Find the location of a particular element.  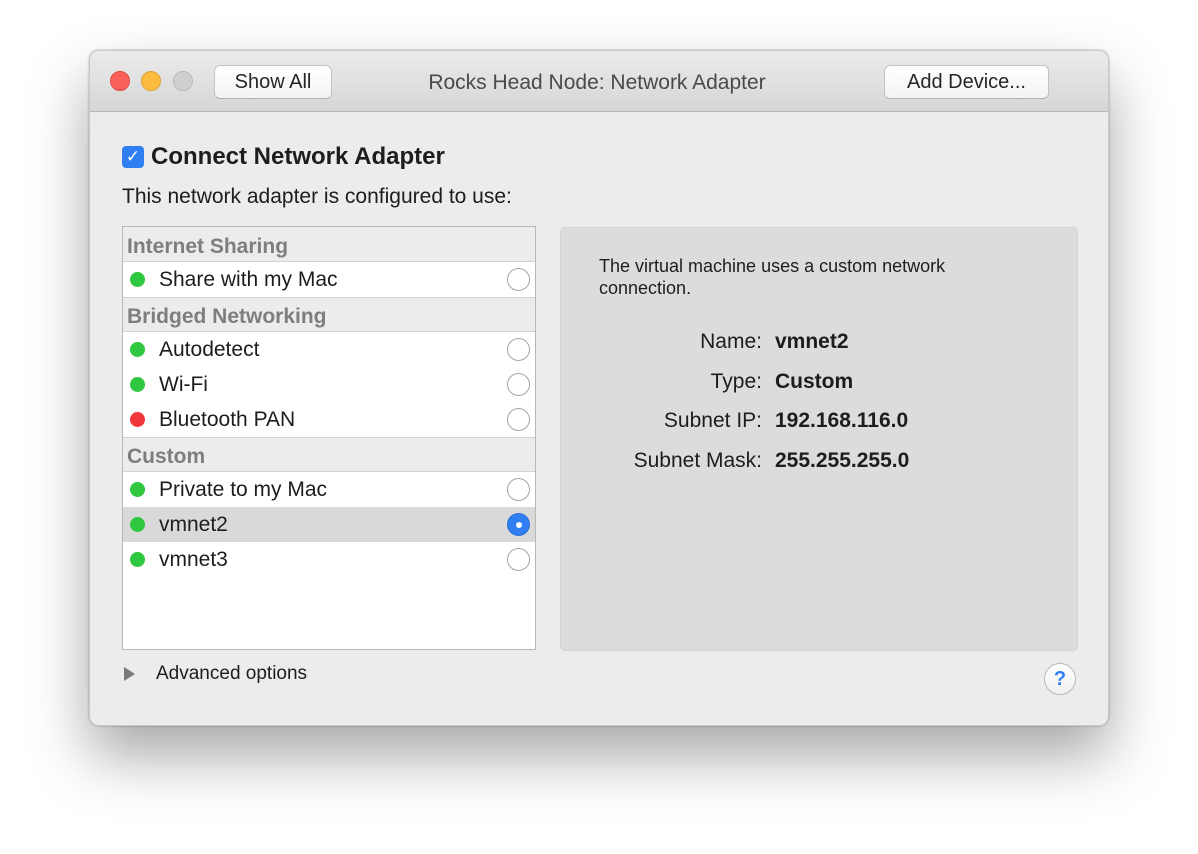

connect-network-adapter-row: ✓ Connect Network Adapter is located at coordinates (283, 157).